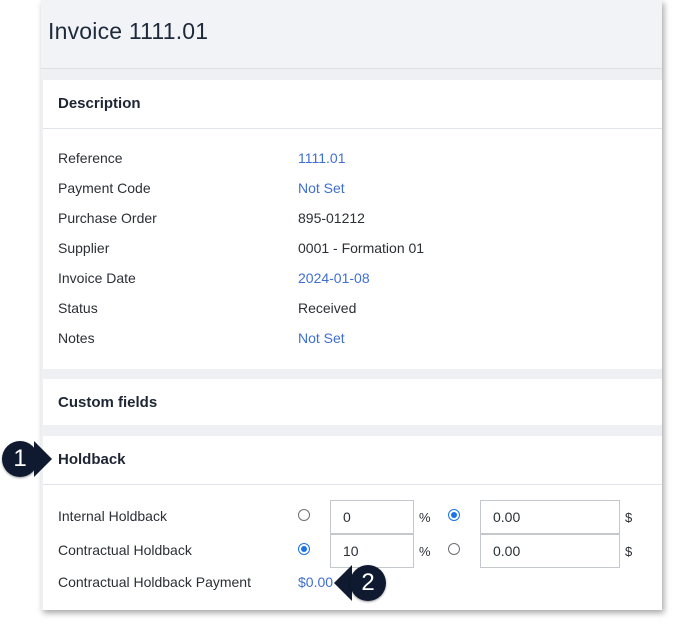 The width and height of the screenshot is (677, 627). What do you see at coordinates (107, 218) in the screenshot?
I see `purchase-order-label: Purchase Order` at bounding box center [107, 218].